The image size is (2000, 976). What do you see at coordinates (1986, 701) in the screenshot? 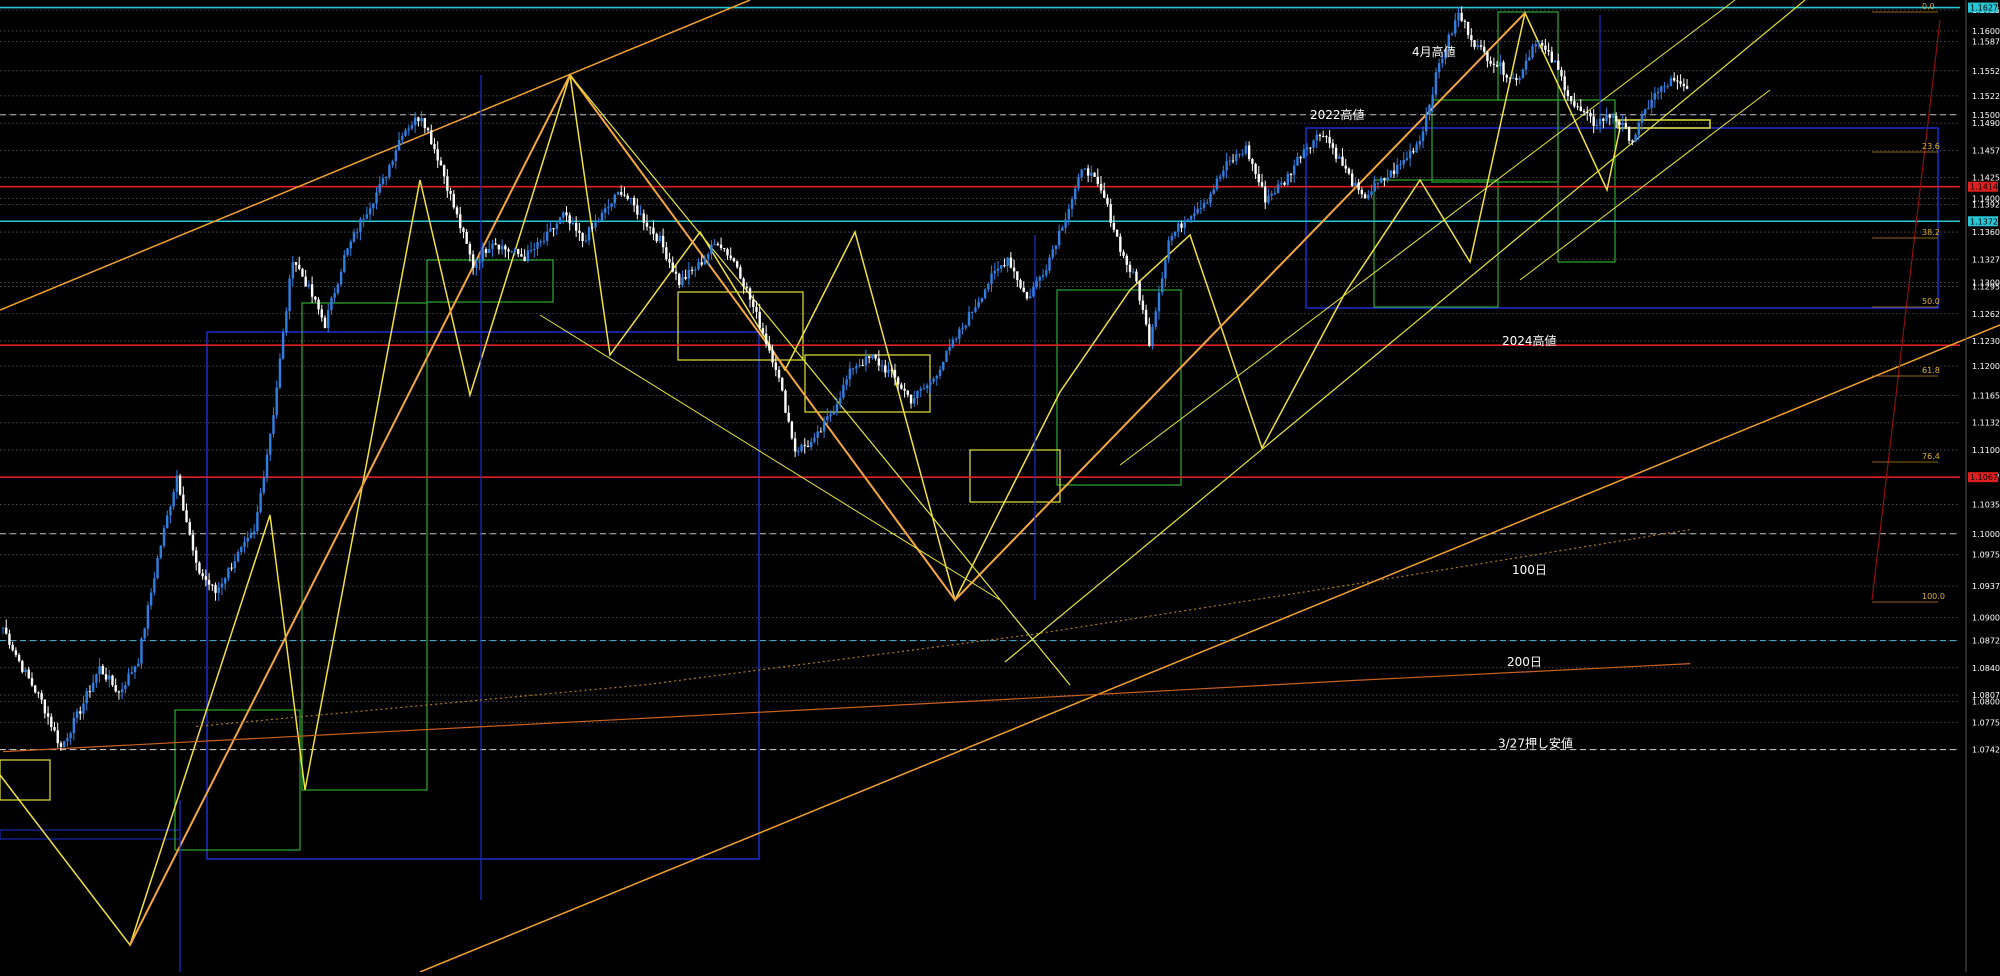
I see `price-tick-label: 1.08000` at bounding box center [1986, 701].